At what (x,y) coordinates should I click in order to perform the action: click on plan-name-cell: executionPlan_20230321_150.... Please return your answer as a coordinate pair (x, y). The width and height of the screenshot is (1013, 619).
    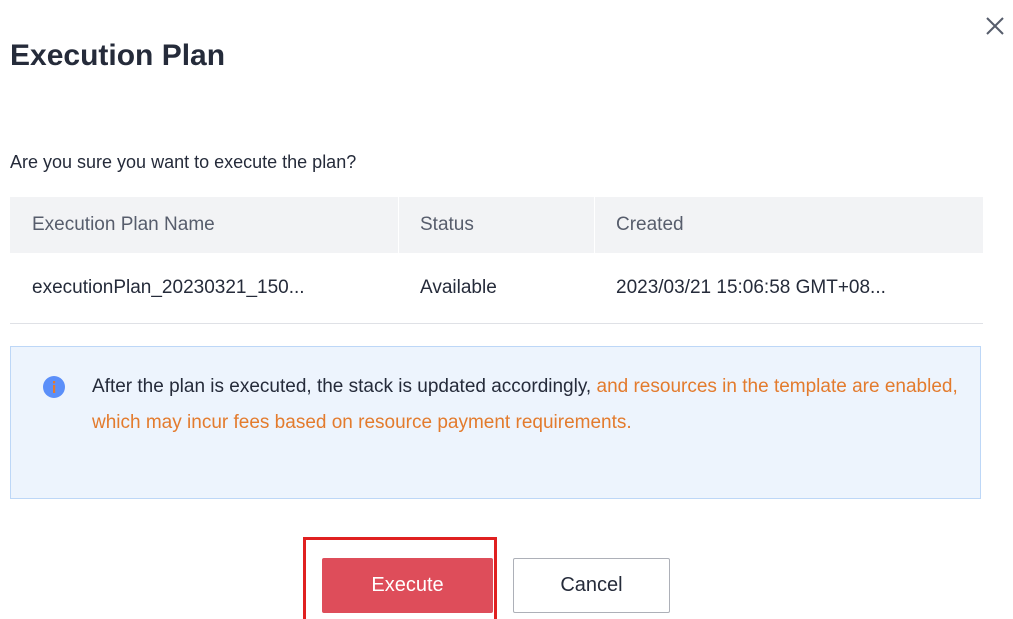
    Looking at the image, I should click on (204, 288).